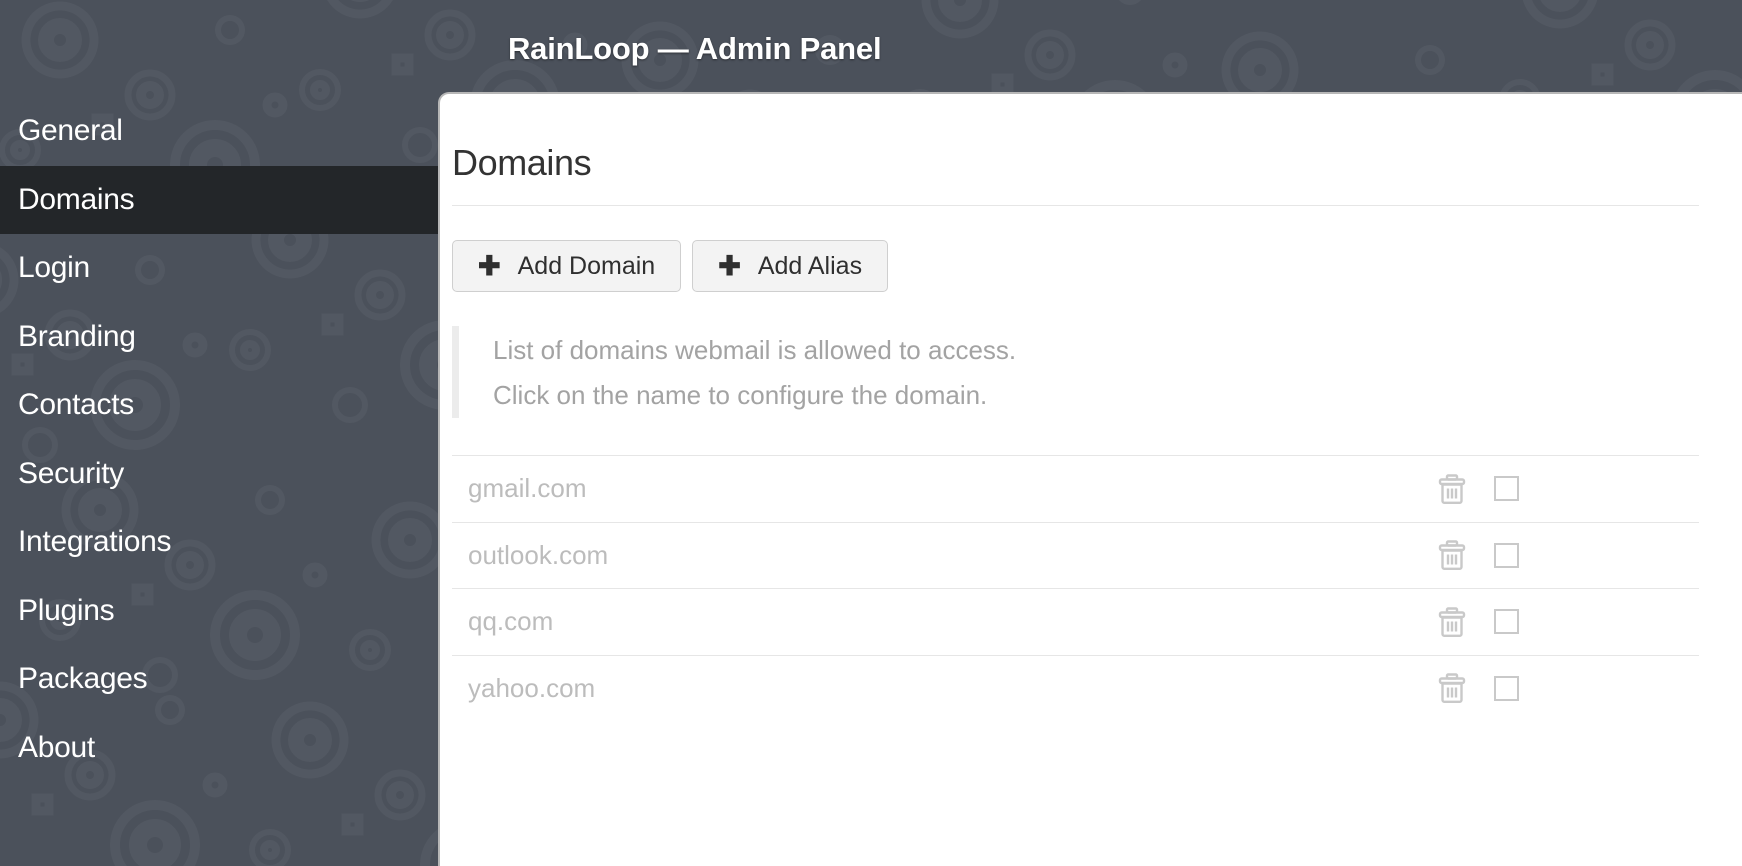  Describe the element at coordinates (54, 268) in the screenshot. I see `sidebar-item-label: Login` at that location.